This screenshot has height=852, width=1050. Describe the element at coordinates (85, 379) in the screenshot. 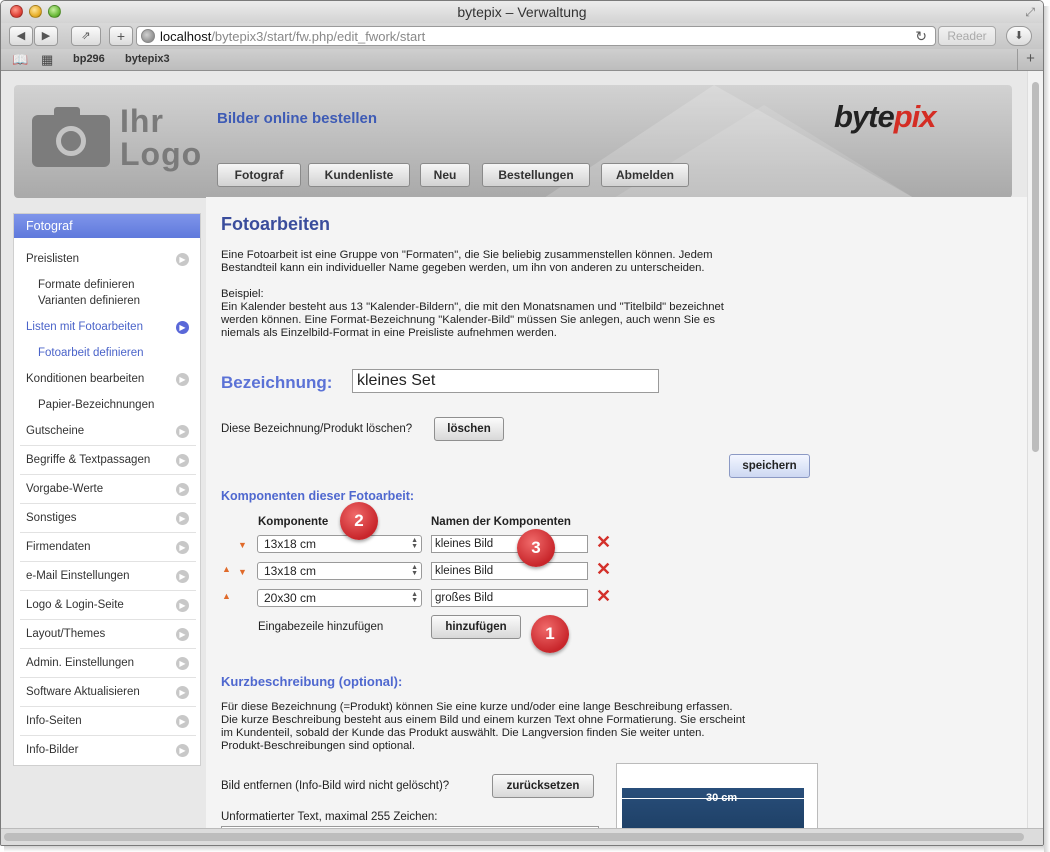

I see `sidebar-item-konditionen: Konditionen bearbeiten` at that location.